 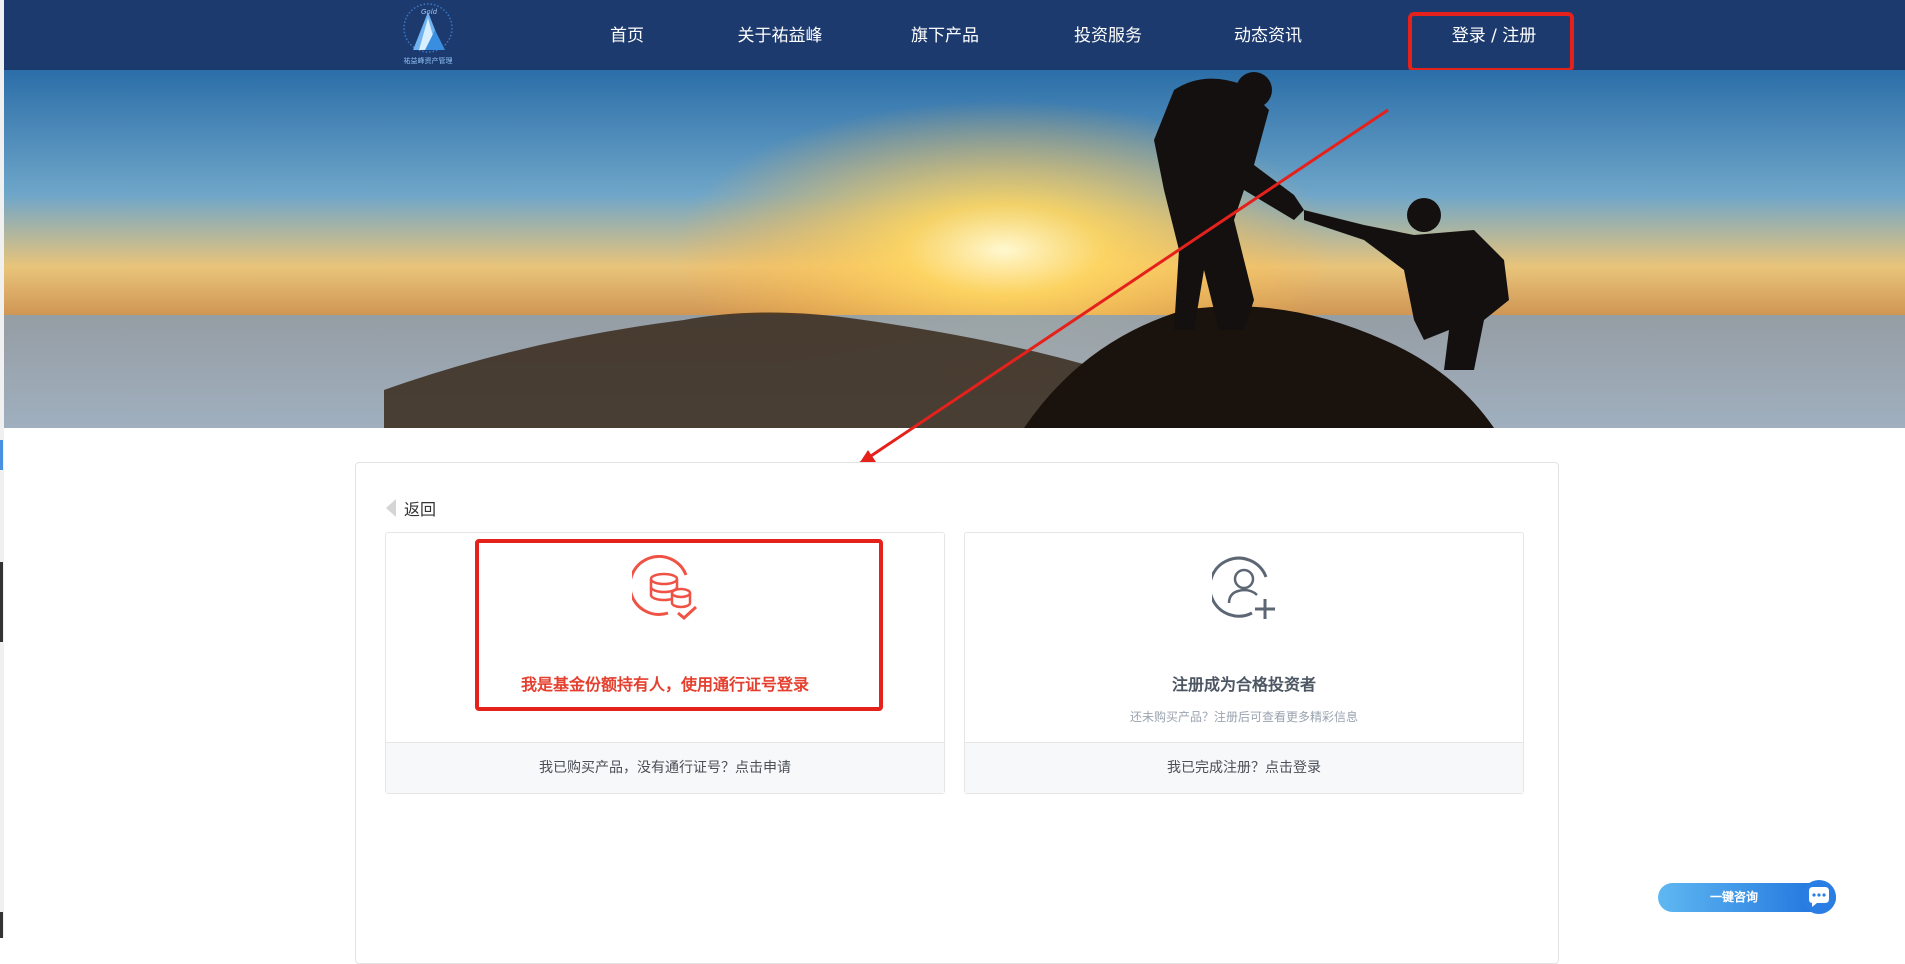 What do you see at coordinates (1243, 717) in the screenshot?
I see `card-register-subtitle: 还未购买产品？注册后可查看更多精彩信息` at bounding box center [1243, 717].